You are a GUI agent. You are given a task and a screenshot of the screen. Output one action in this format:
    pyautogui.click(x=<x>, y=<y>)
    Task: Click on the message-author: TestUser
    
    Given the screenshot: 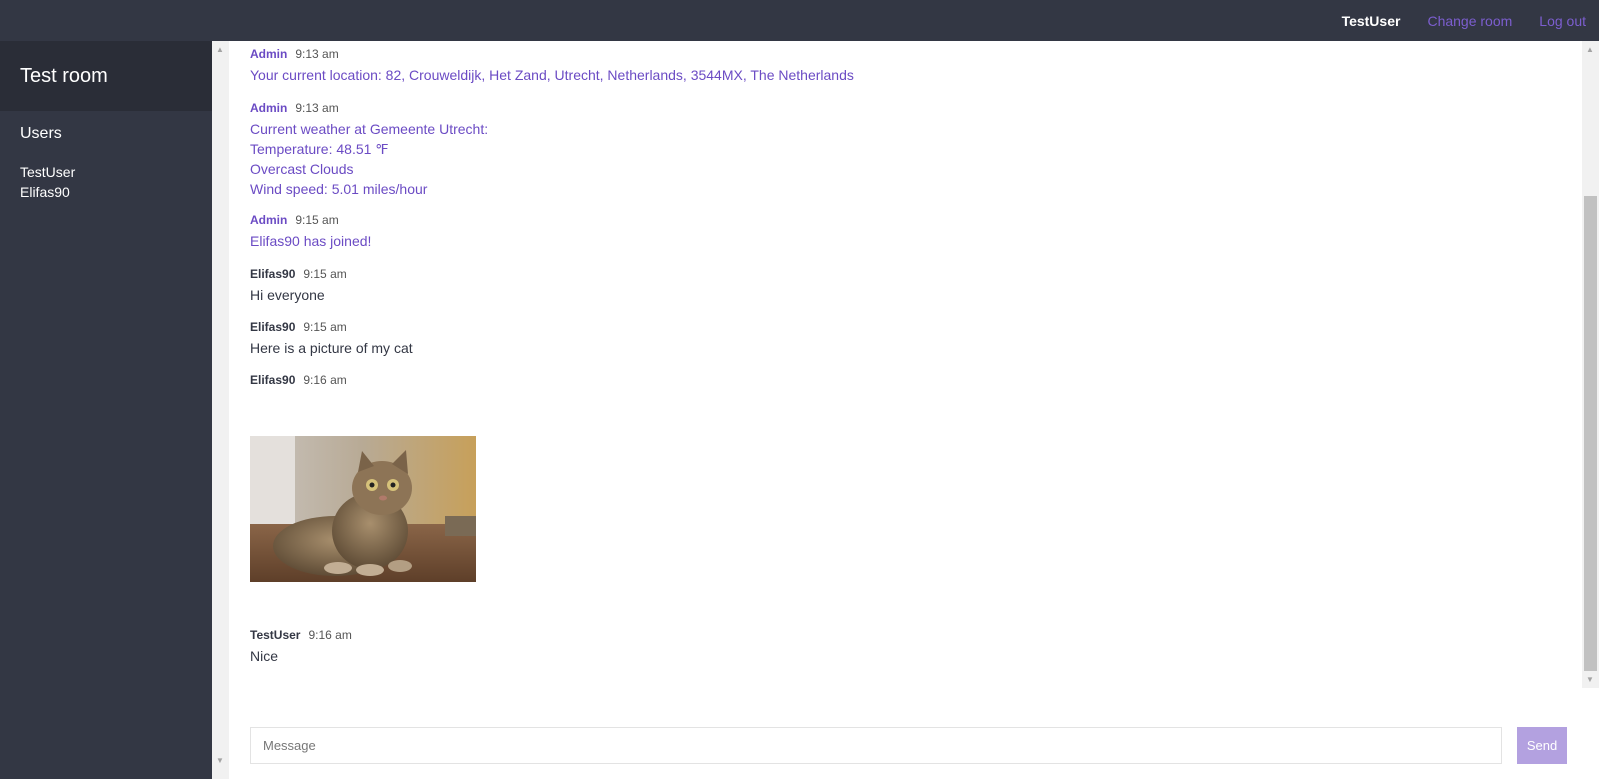 What is the action you would take?
    pyautogui.click(x=275, y=635)
    